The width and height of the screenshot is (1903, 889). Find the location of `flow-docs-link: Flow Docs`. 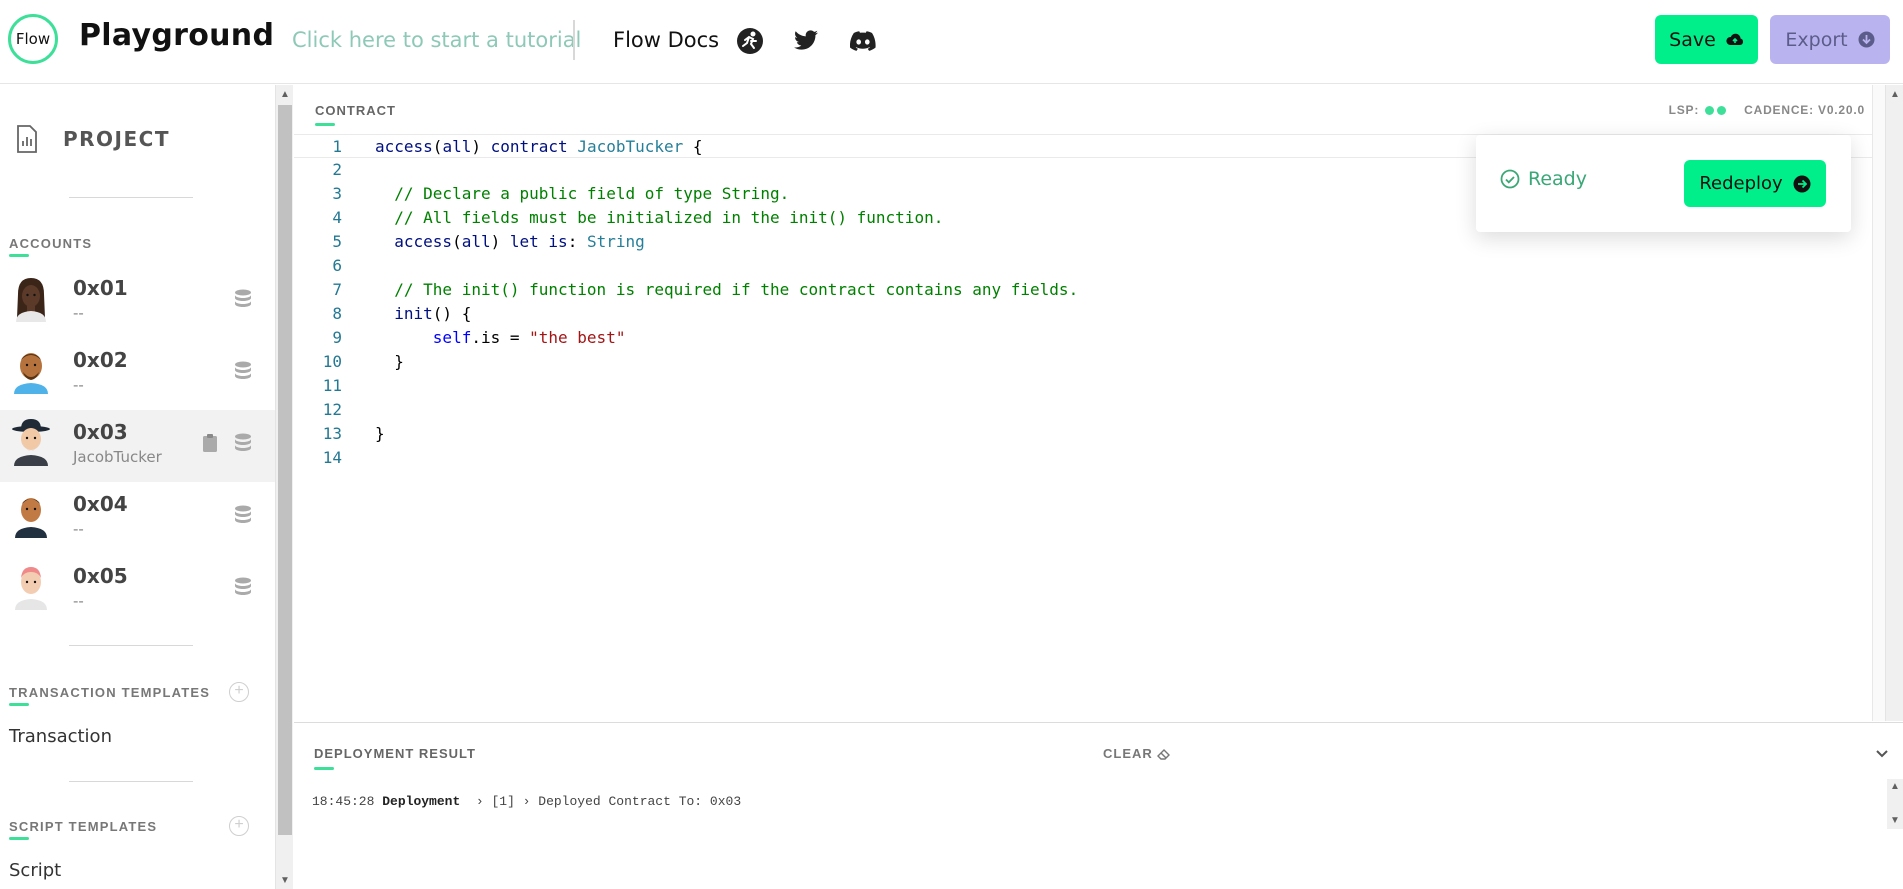

flow-docs-link: Flow Docs is located at coordinates (666, 40).